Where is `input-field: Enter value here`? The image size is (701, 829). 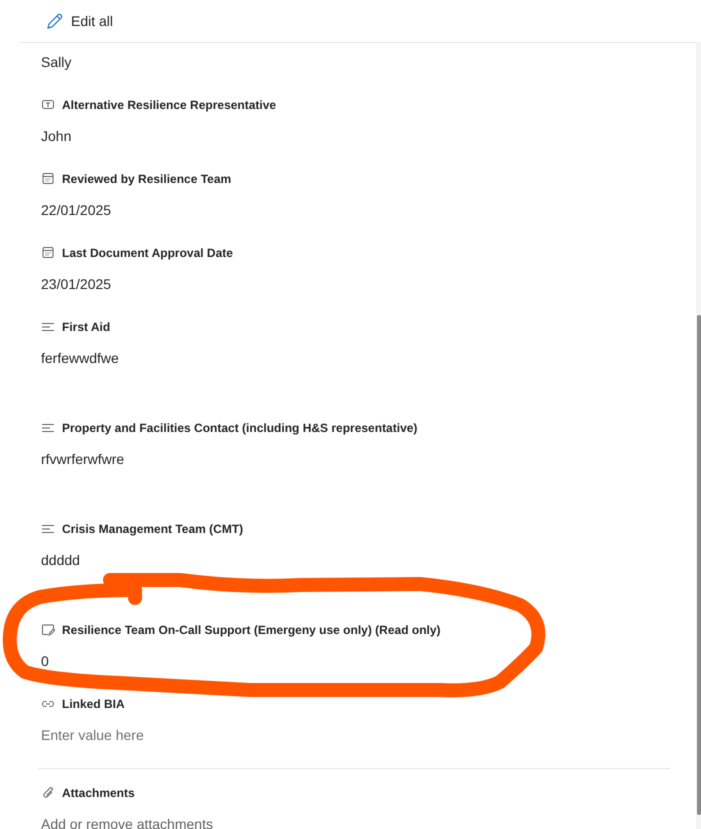 input-field: Enter value here is located at coordinates (355, 735).